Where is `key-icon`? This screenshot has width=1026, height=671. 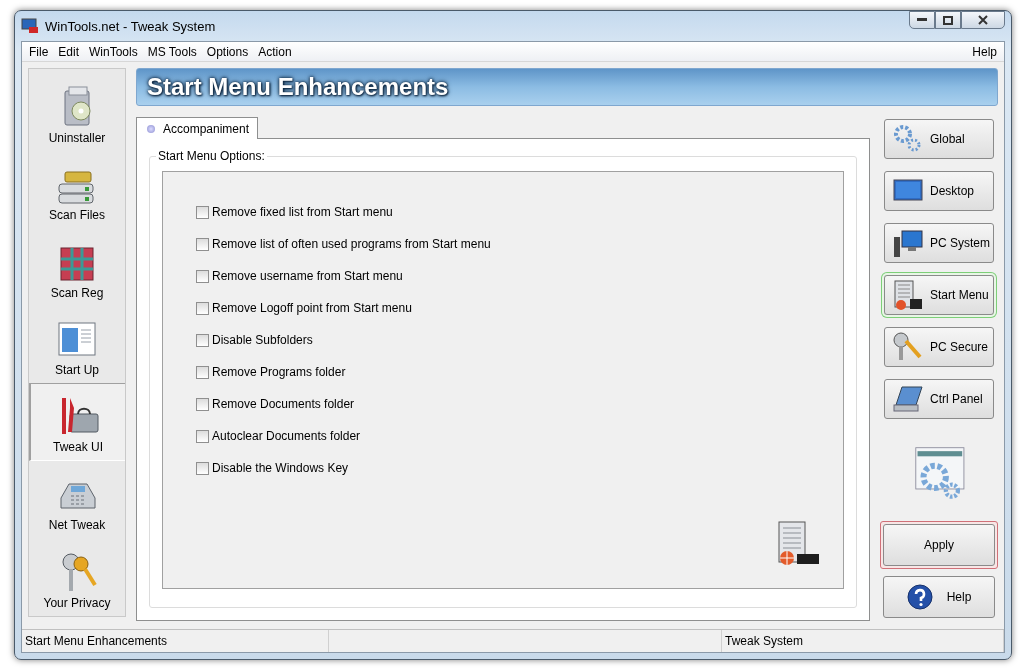 key-icon is located at coordinates (908, 347).